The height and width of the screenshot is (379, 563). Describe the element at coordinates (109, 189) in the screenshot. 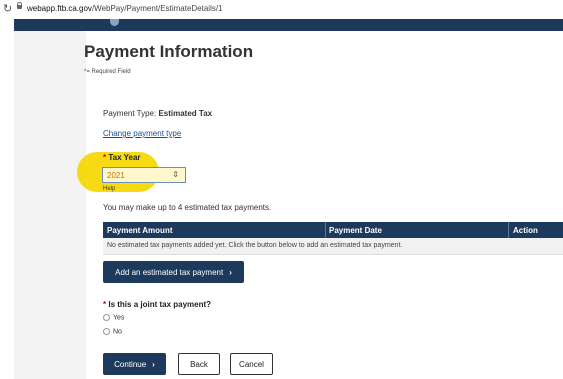

I see `help-link: Help` at that location.